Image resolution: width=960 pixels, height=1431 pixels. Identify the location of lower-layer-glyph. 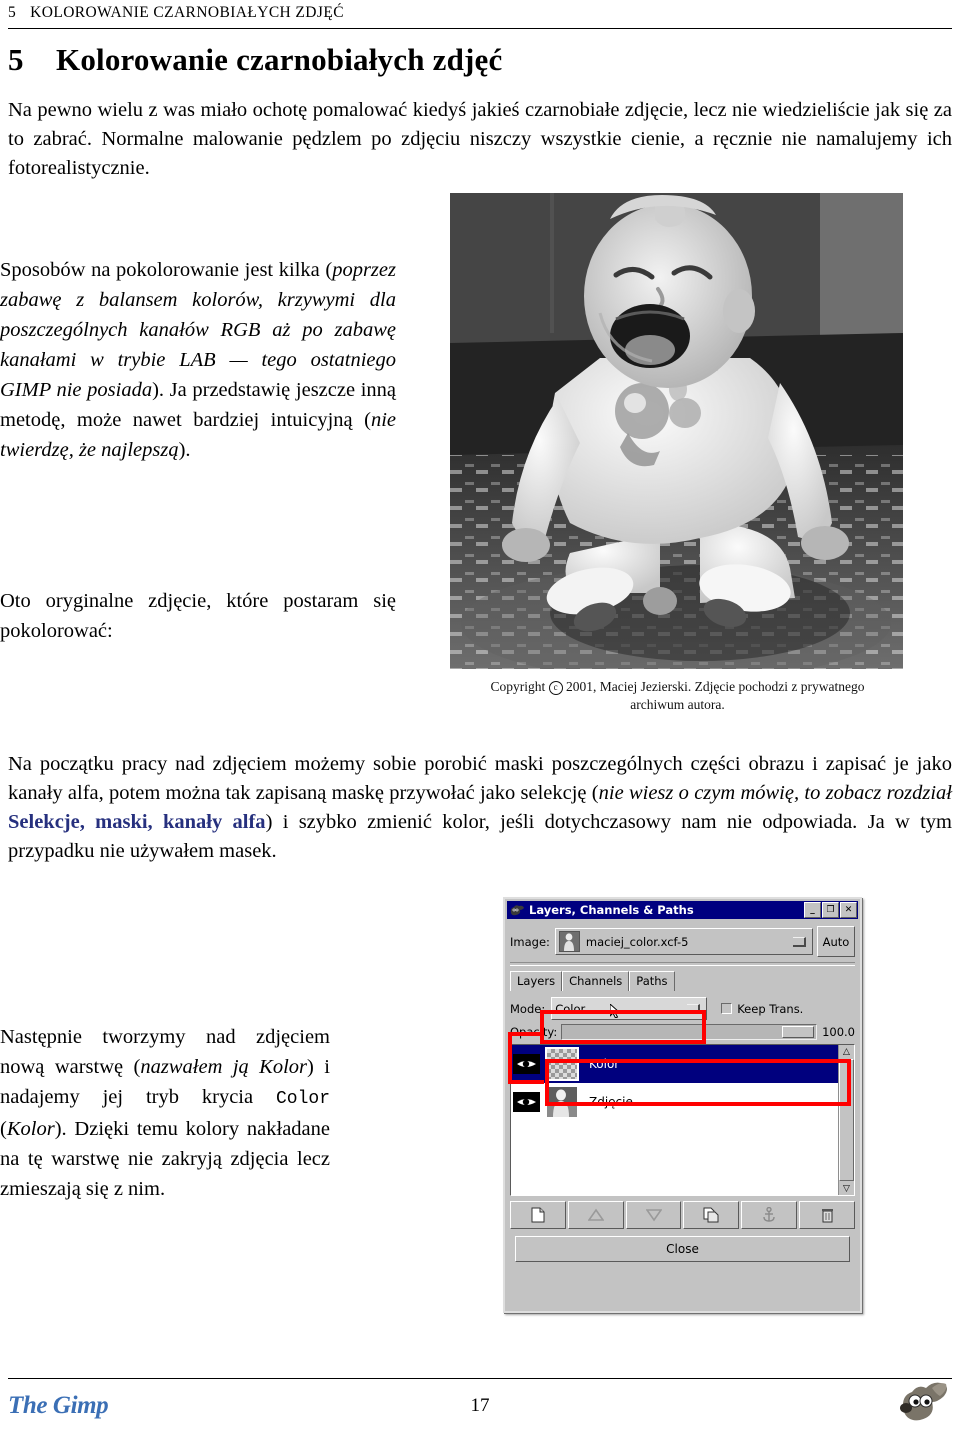
(653, 1215).